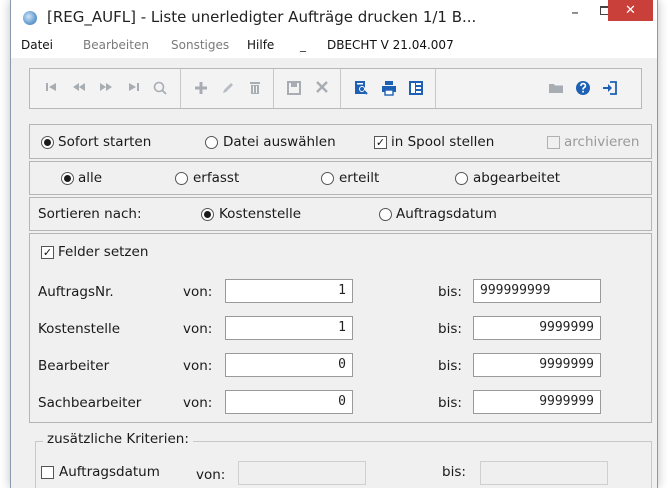 The width and height of the screenshot is (668, 488). Describe the element at coordinates (106, 89) in the screenshot. I see `next-icon` at that location.